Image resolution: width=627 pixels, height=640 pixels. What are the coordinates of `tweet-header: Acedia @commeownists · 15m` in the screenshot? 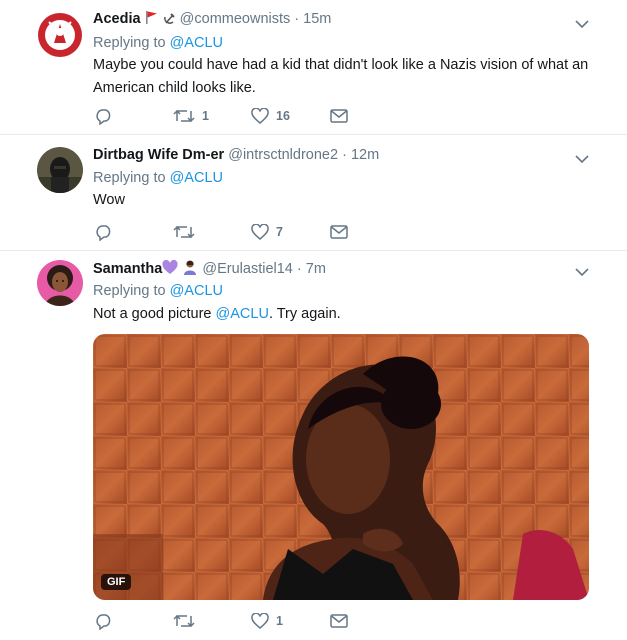 It's located at (212, 20).